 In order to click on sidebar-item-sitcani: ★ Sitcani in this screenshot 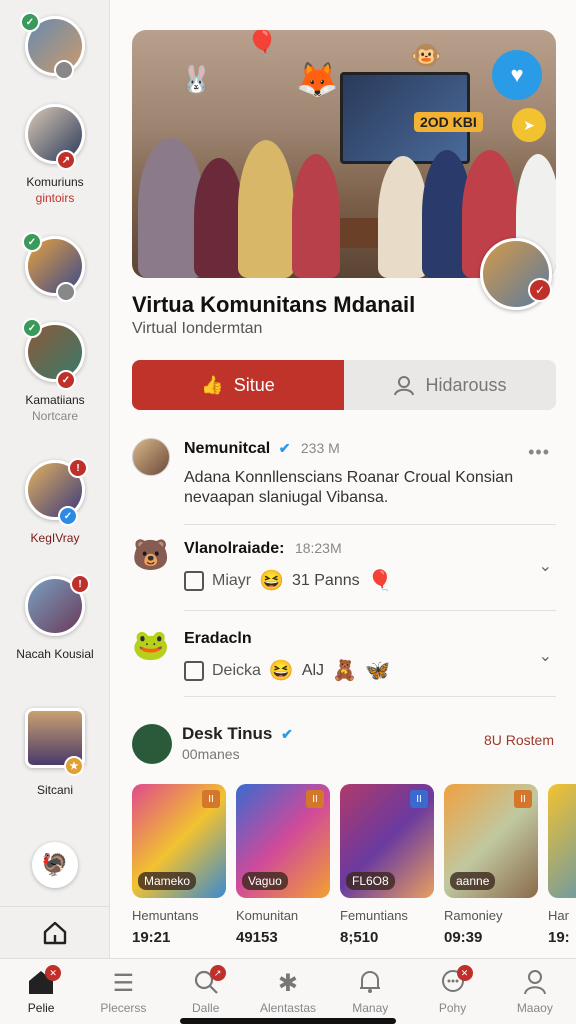, I will do `click(55, 753)`.